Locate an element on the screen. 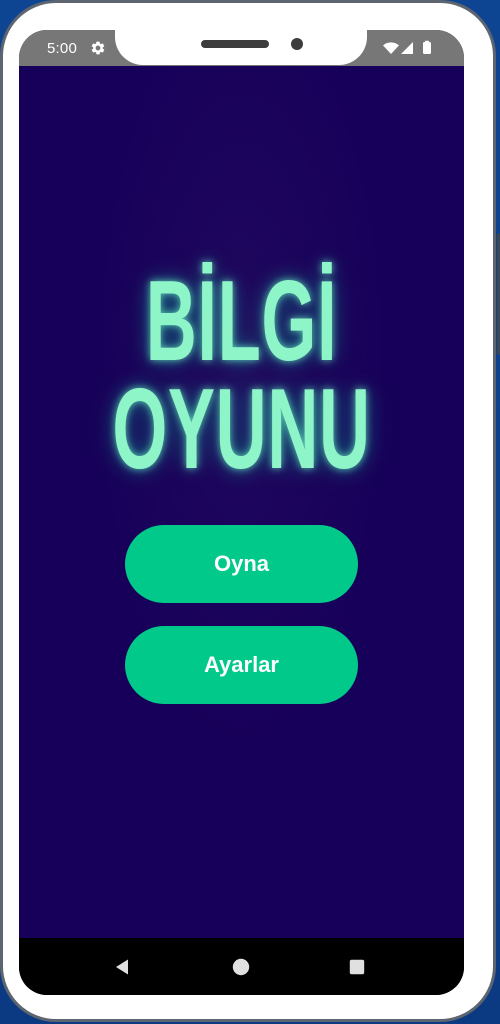 The image size is (500, 1024). signal-icon is located at coordinates (407, 48).